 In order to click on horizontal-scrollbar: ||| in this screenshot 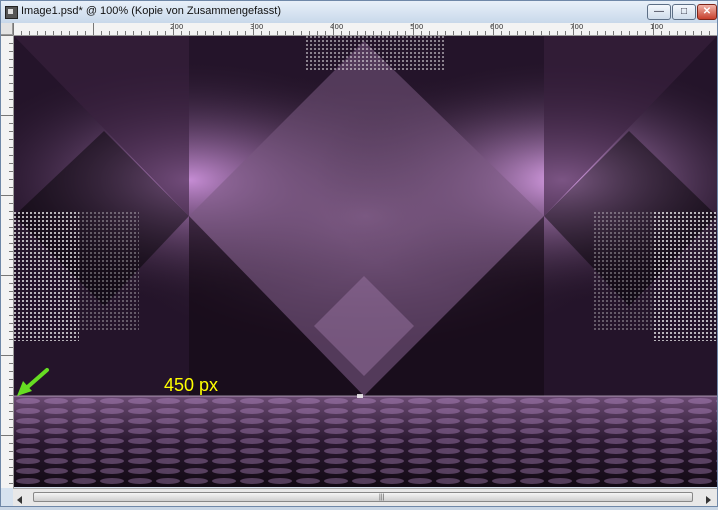, I will do `click(365, 497)`.